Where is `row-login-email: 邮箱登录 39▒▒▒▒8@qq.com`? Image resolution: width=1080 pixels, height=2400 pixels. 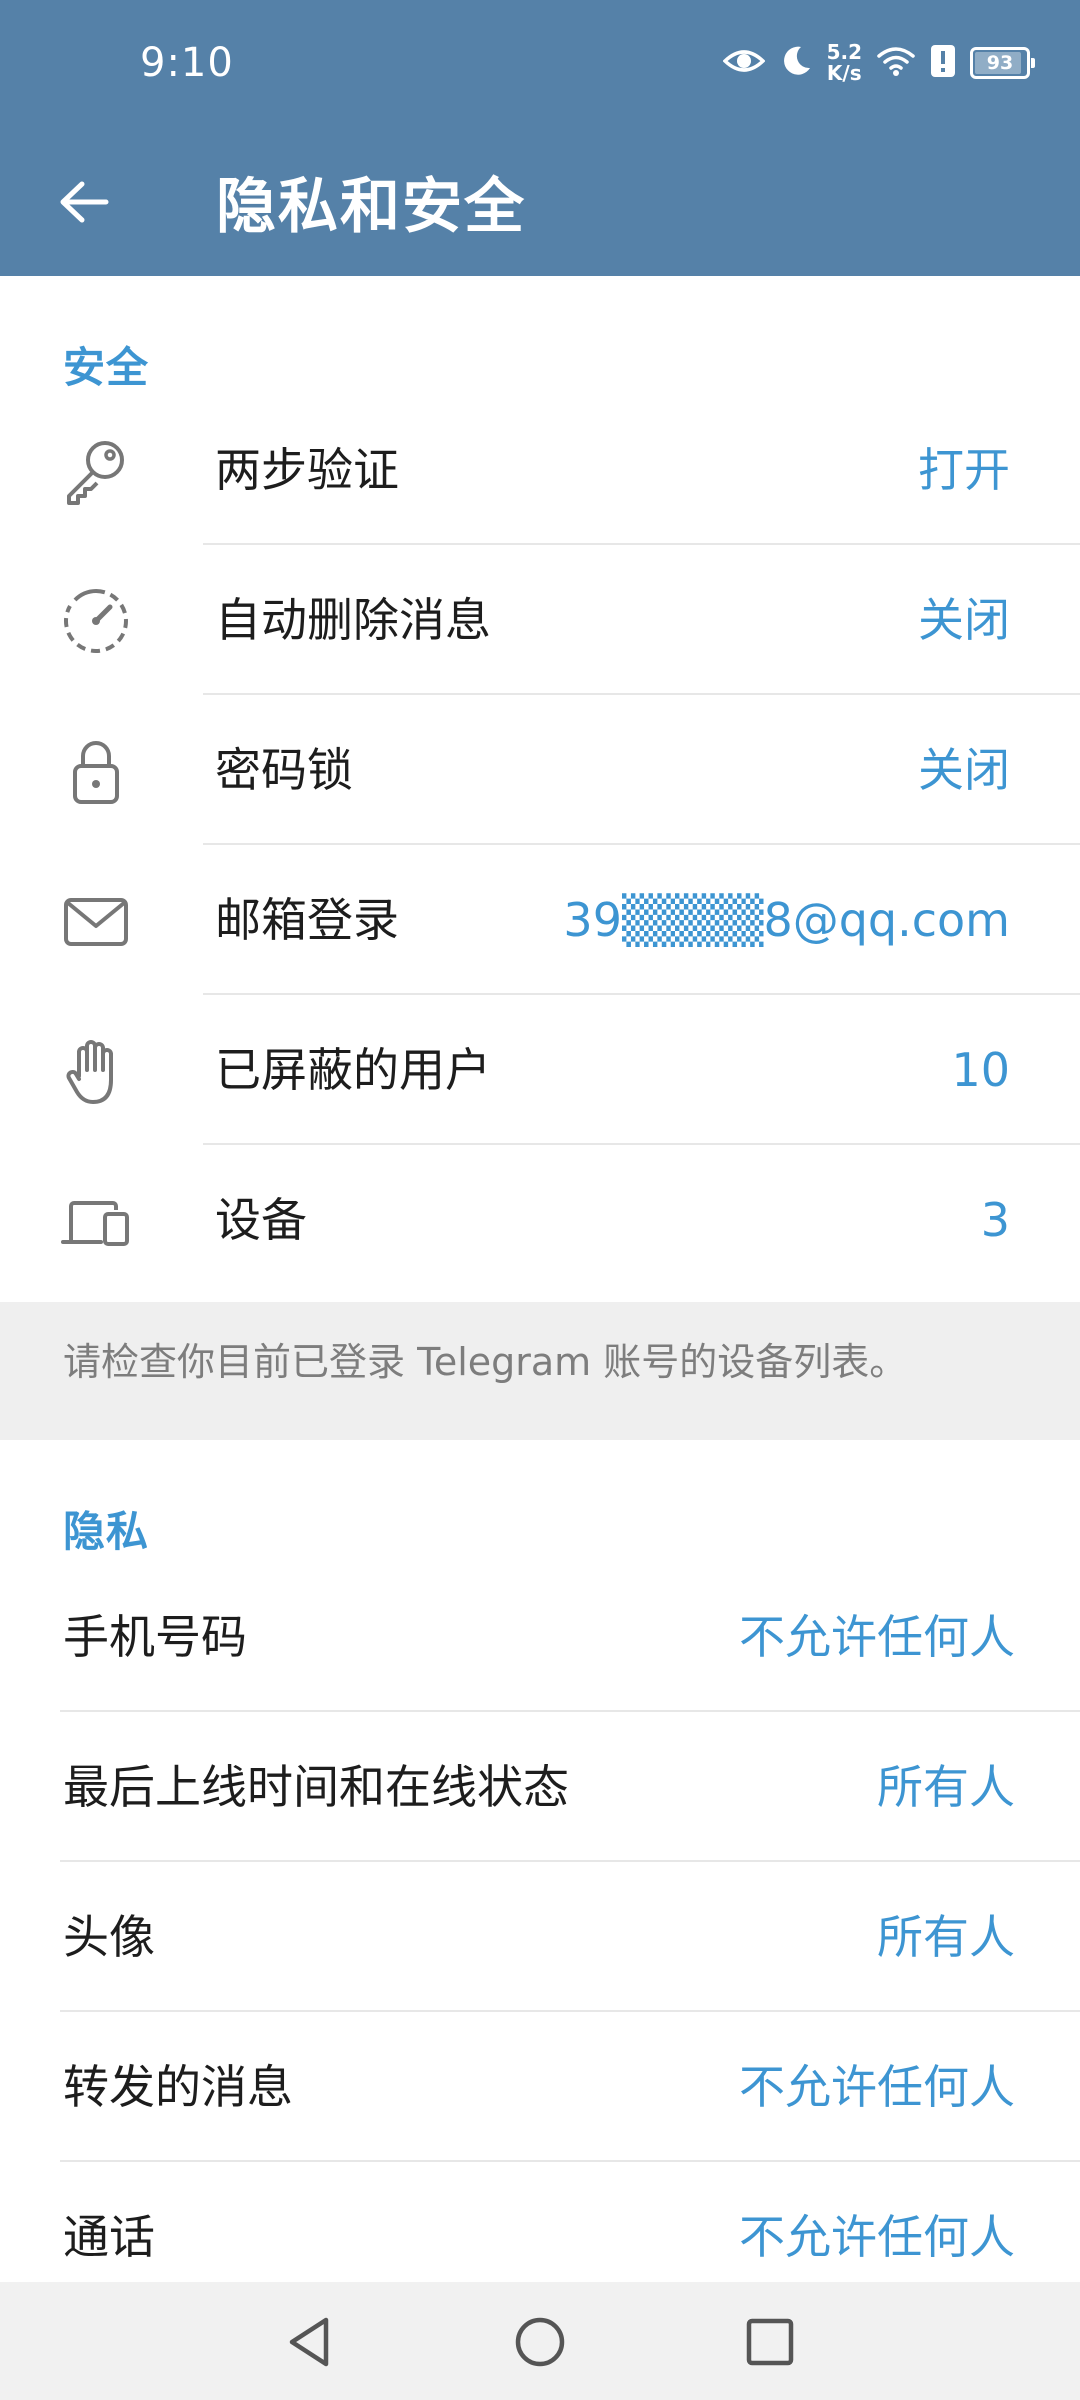
row-login-email: 邮箱登录 39▒▒▒▒8@qq.com is located at coordinates (540, 920).